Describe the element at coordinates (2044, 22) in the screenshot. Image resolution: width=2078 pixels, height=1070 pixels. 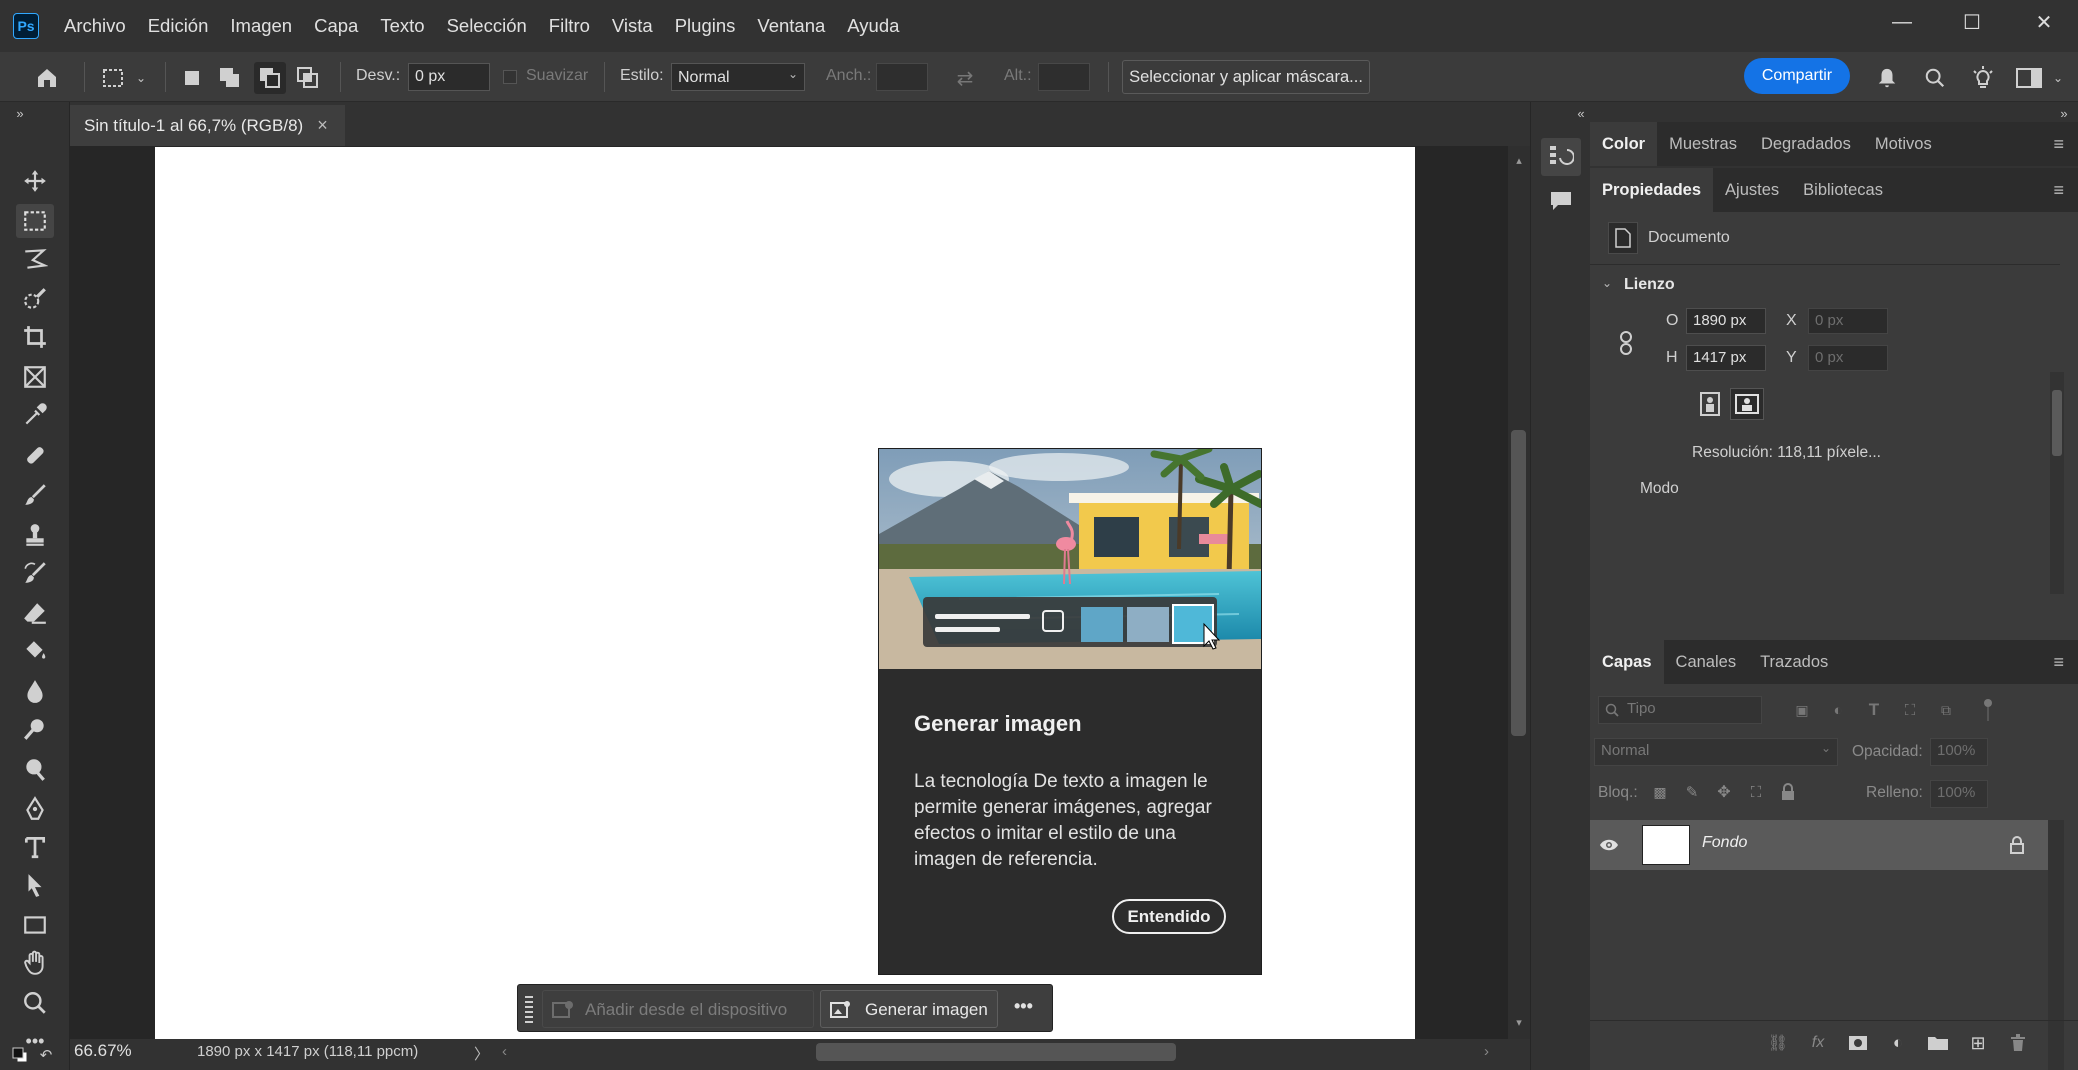
I see `close-window-button: ✕` at that location.